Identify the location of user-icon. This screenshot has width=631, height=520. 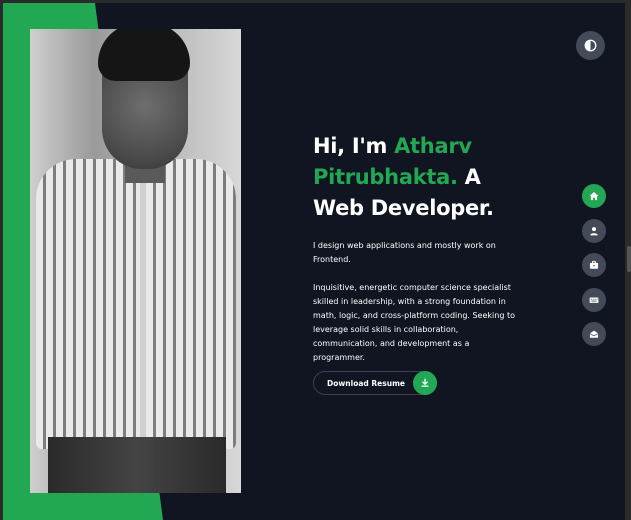
(594, 230).